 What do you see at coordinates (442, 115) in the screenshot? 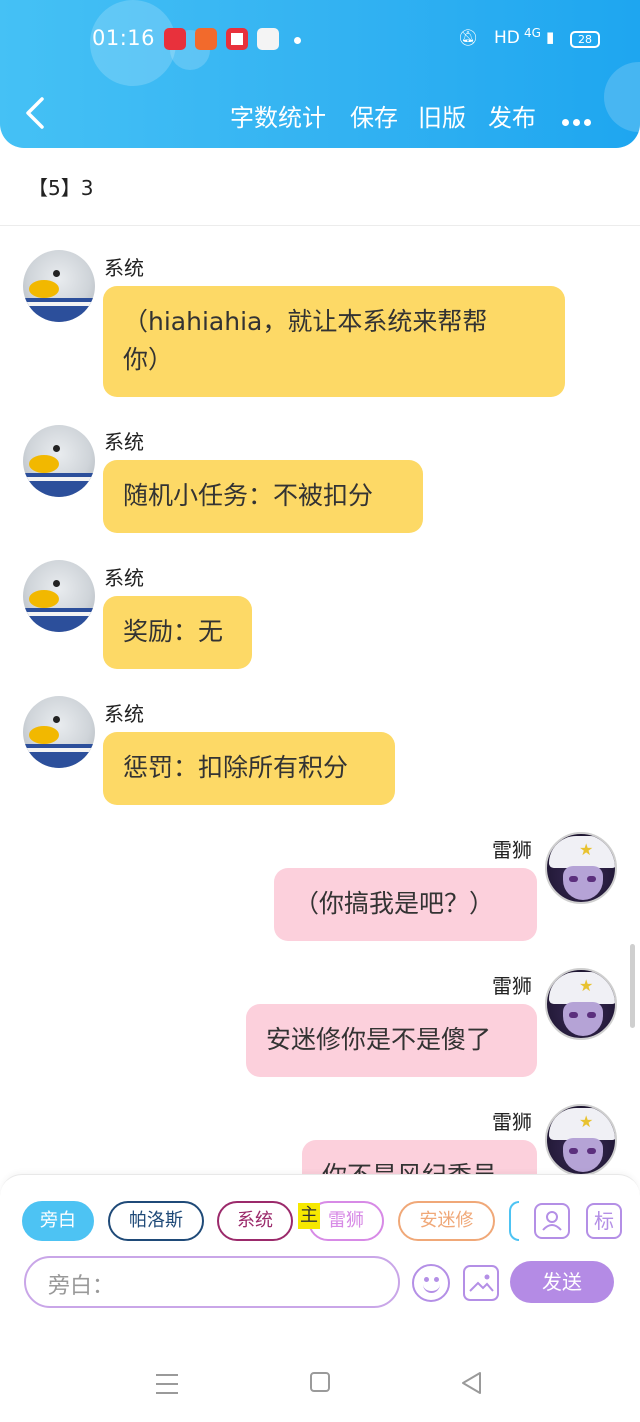
I see `old-version-button: 旧版` at bounding box center [442, 115].